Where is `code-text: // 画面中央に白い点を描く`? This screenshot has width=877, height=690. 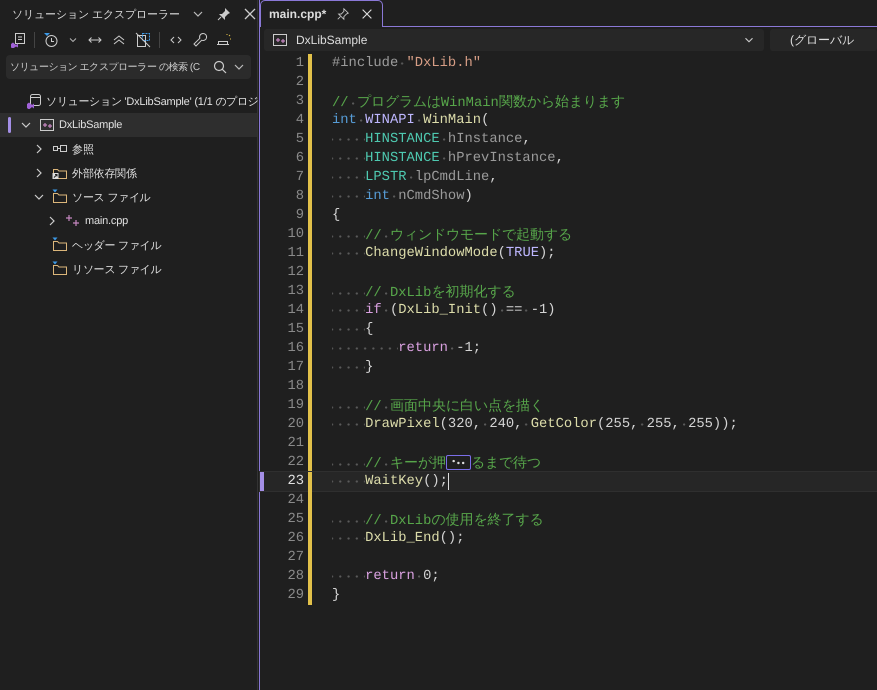
code-text: // 画面中央に白い点を描く is located at coordinates (438, 405).